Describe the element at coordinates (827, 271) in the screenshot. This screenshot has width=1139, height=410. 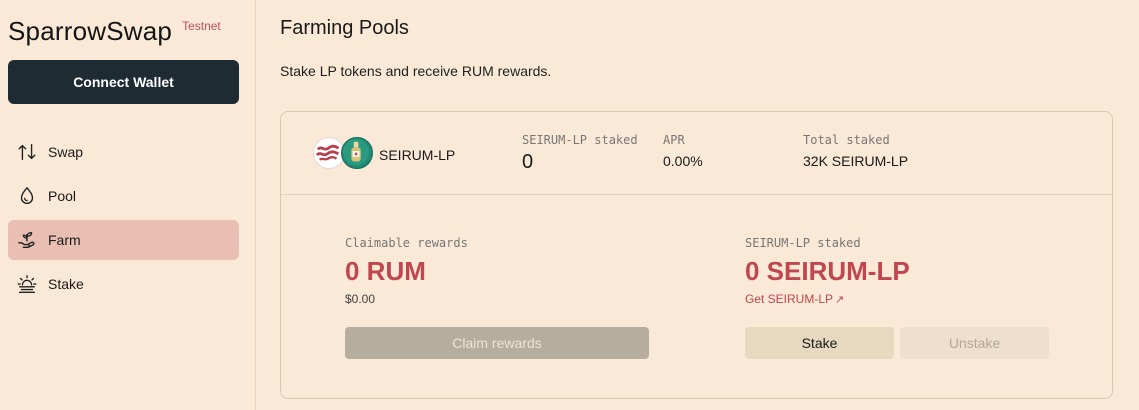
I see `my-staked-value: 0 SEIRUM-LP` at that location.